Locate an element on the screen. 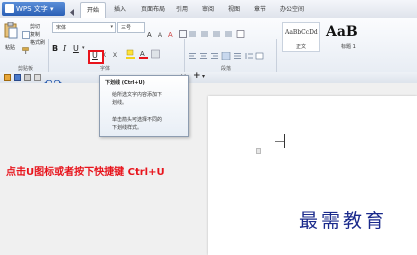 Image resolution: width=417 pixels, height=255 pixels. watermark-text: 最需教育 is located at coordinates (343, 221).